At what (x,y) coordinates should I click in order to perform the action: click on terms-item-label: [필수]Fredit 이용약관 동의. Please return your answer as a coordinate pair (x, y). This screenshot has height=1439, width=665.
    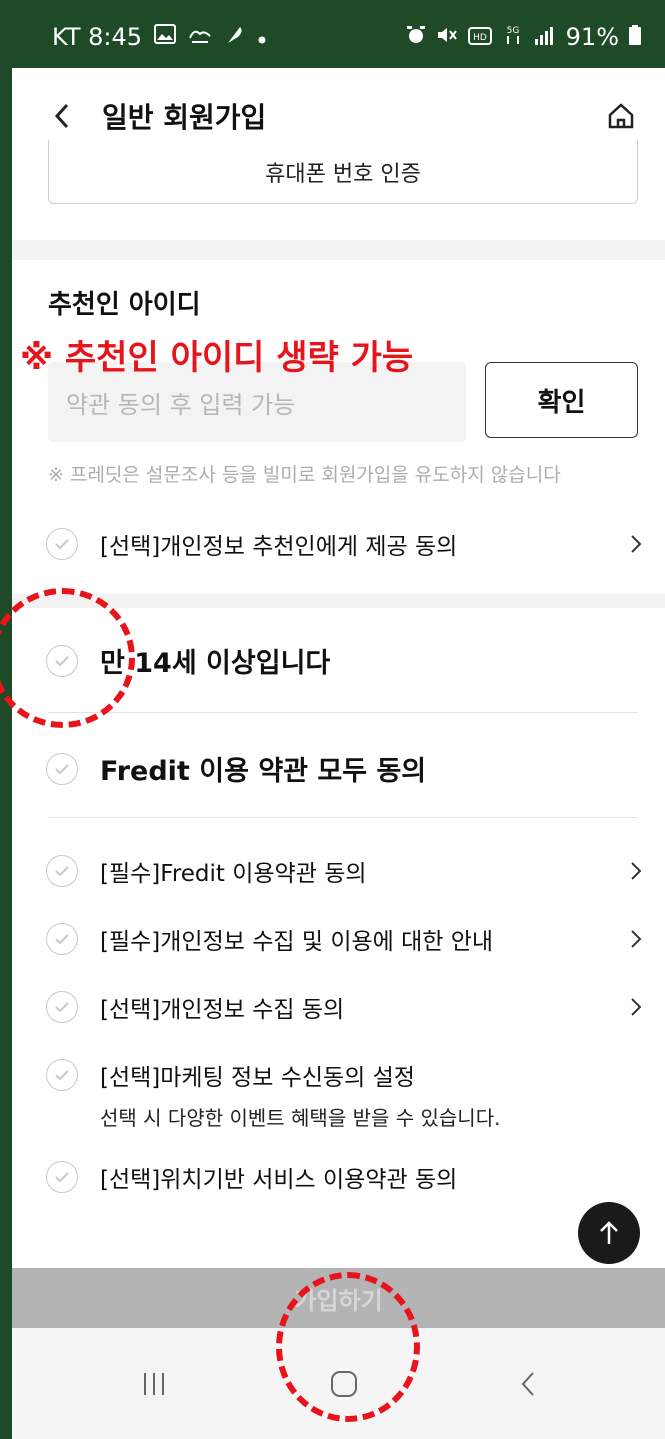
    Looking at the image, I should click on (233, 874).